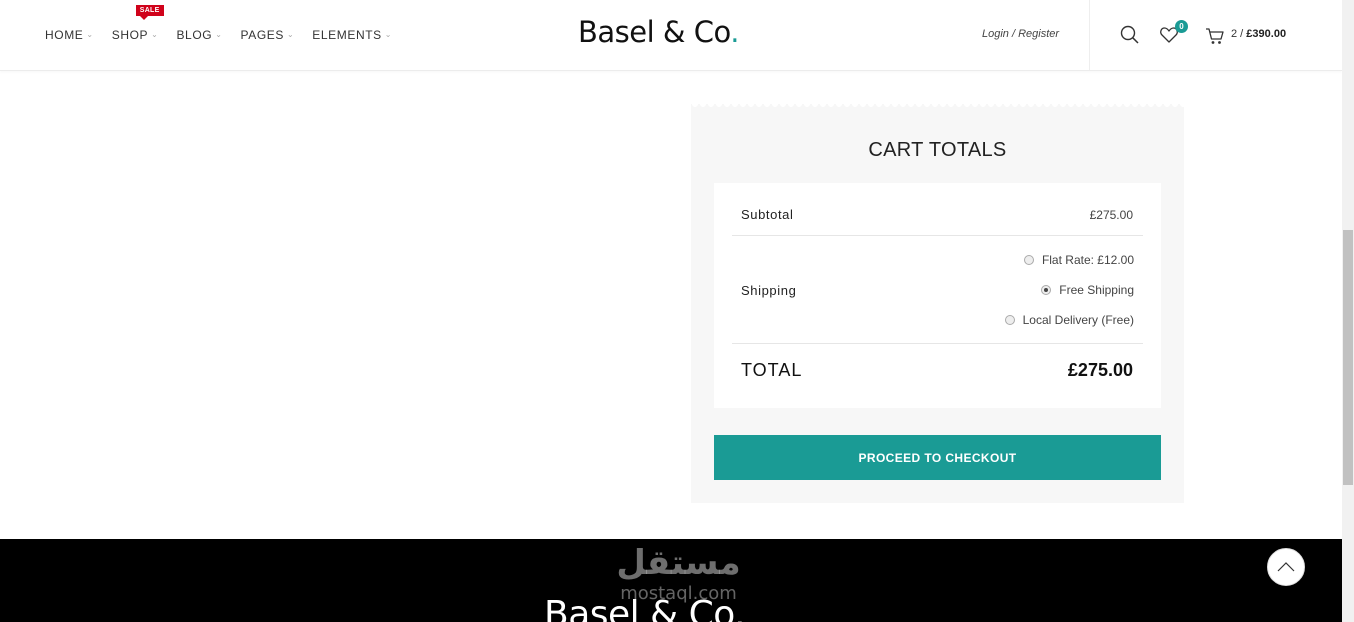  What do you see at coordinates (767, 214) in the screenshot?
I see `subtotal-label: Subtotal` at bounding box center [767, 214].